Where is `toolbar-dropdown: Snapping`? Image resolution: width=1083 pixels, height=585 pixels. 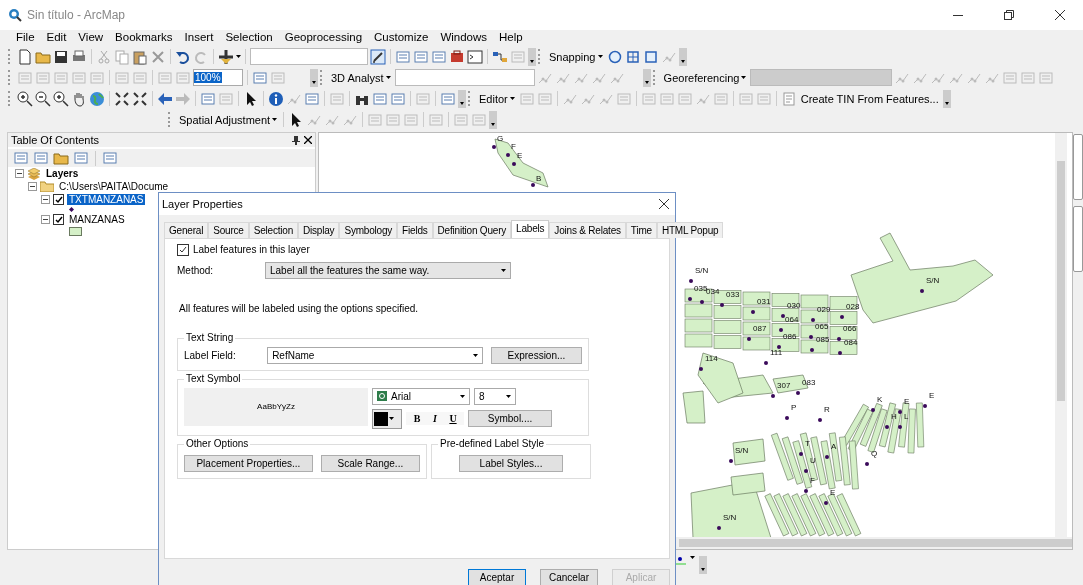
toolbar-dropdown: Snapping is located at coordinates (576, 56).